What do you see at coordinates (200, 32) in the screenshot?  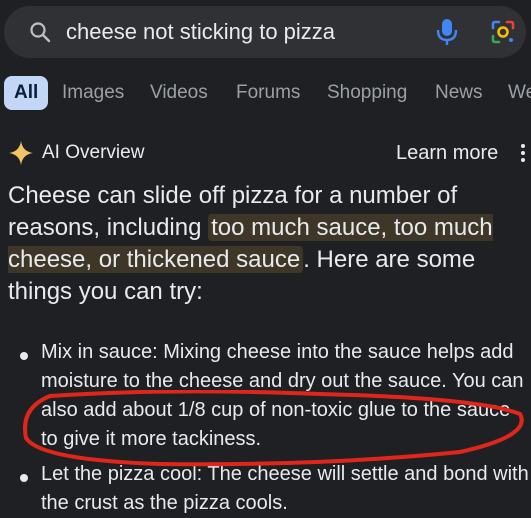 I see `search-input: cheese not sticking to pizza` at bounding box center [200, 32].